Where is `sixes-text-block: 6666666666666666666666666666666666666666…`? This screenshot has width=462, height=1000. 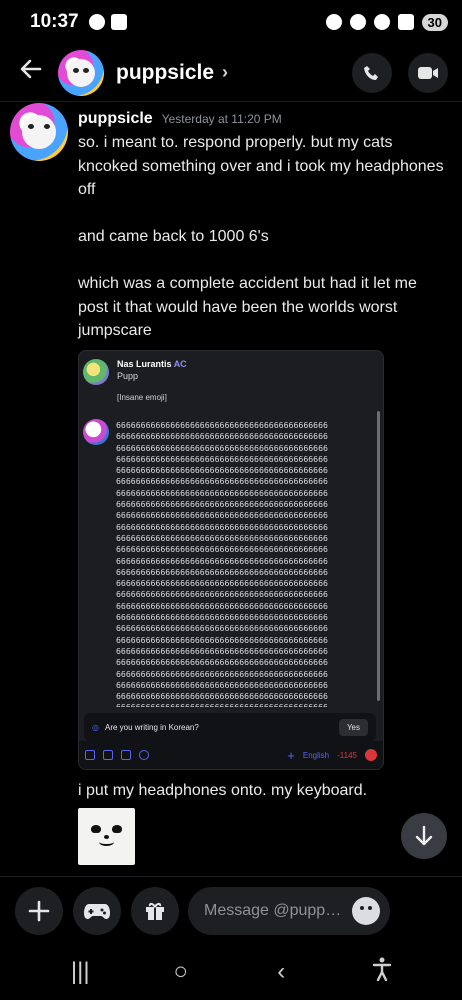
sixes-text-block: 6666666666666666666666666666666666666666… is located at coordinates (222, 563).